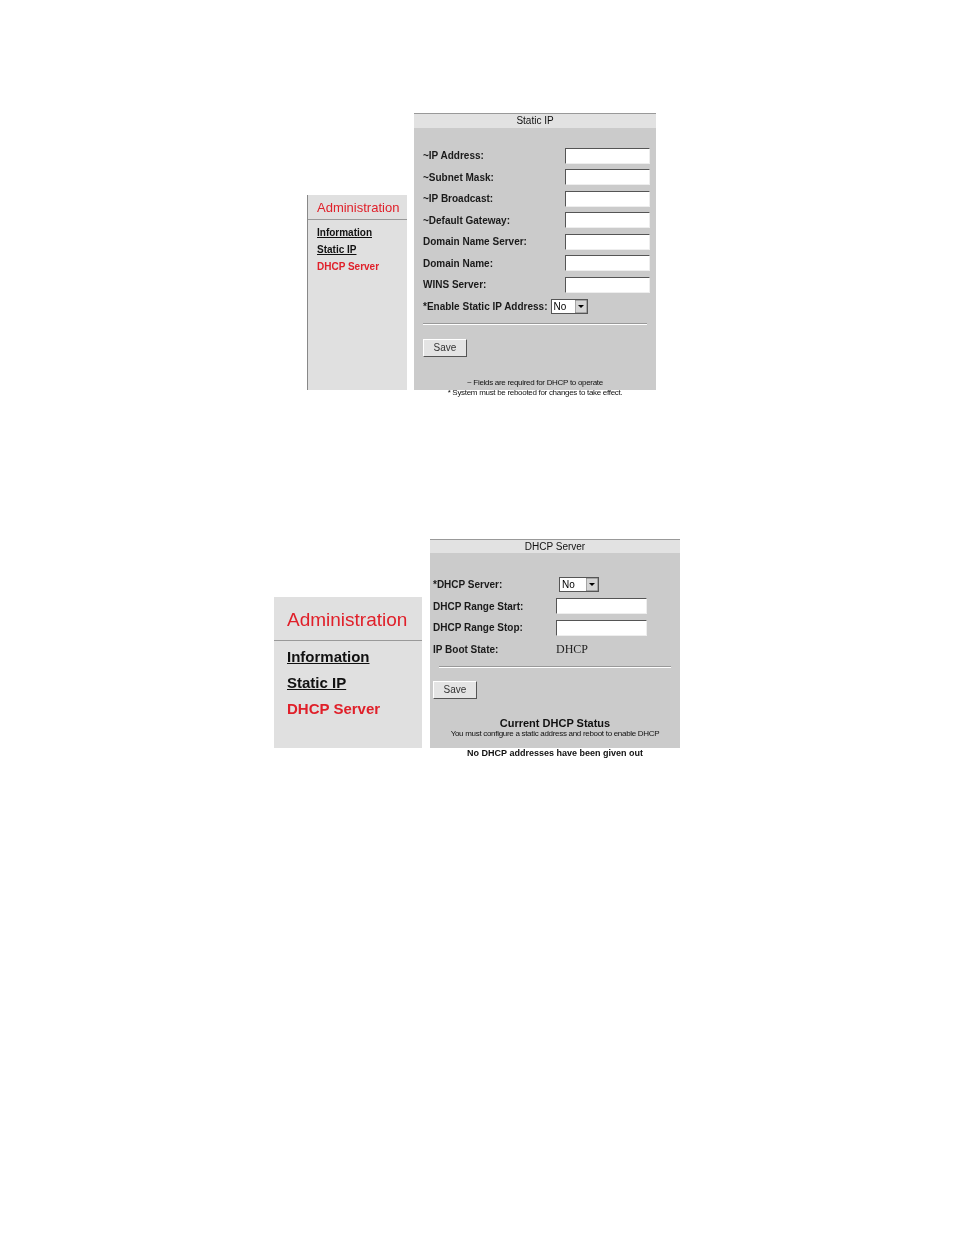  Describe the element at coordinates (459, 199) in the screenshot. I see `field-label: ~IP Broadcast:` at that location.